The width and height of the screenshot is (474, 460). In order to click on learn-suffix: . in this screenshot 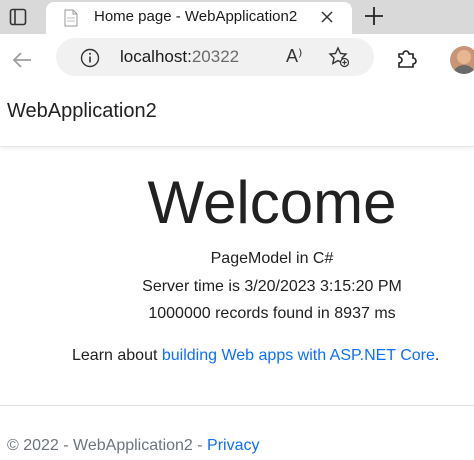, I will do `click(437, 355)`.